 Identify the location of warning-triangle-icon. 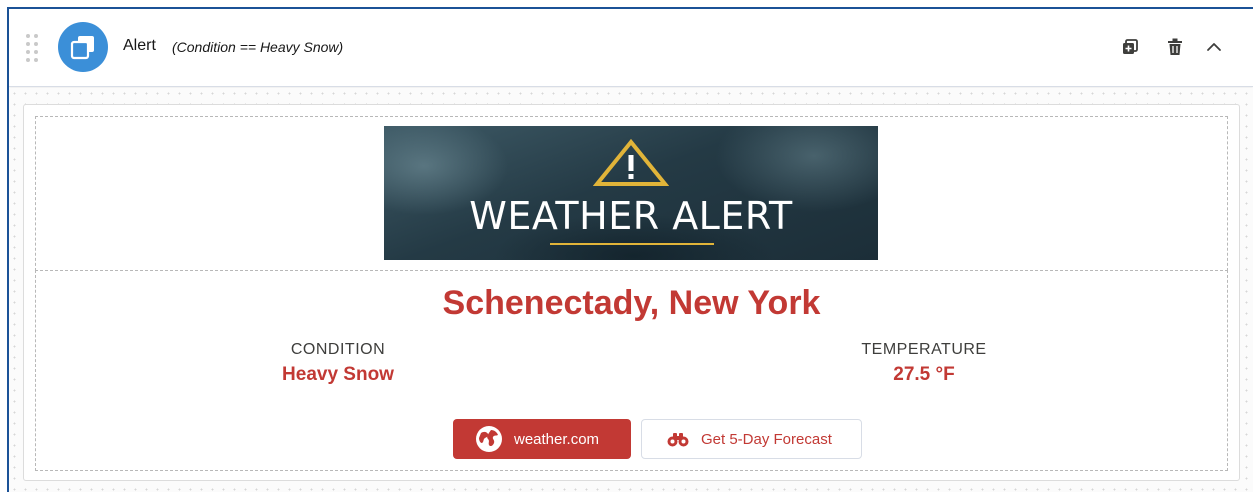
(631, 162).